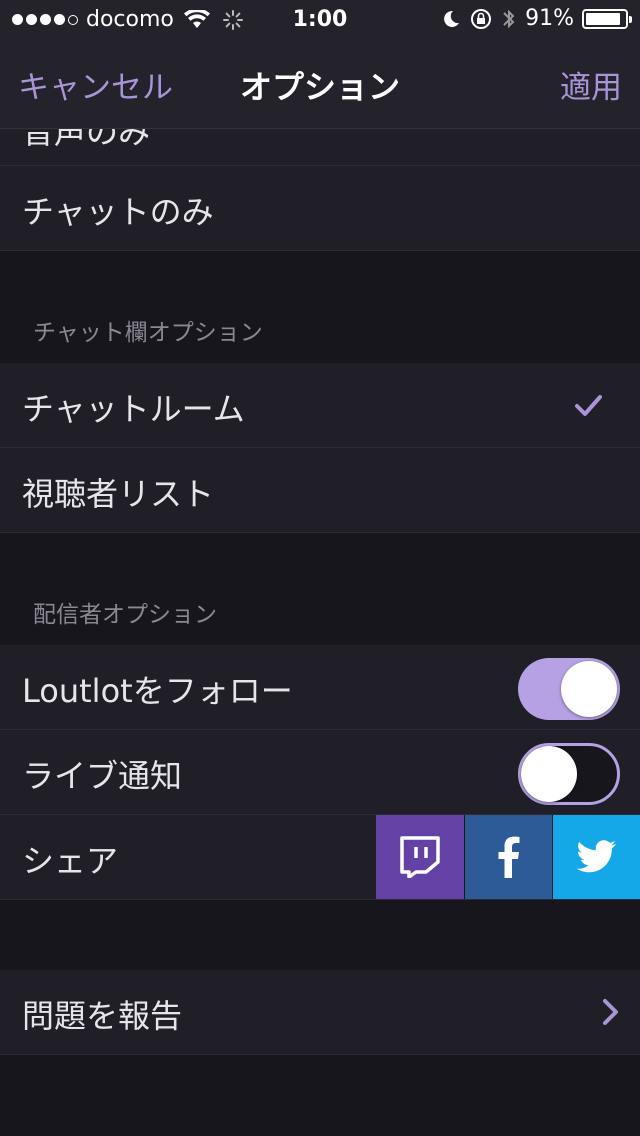  What do you see at coordinates (481, 18) in the screenshot?
I see `rotation-lock-icon` at bounding box center [481, 18].